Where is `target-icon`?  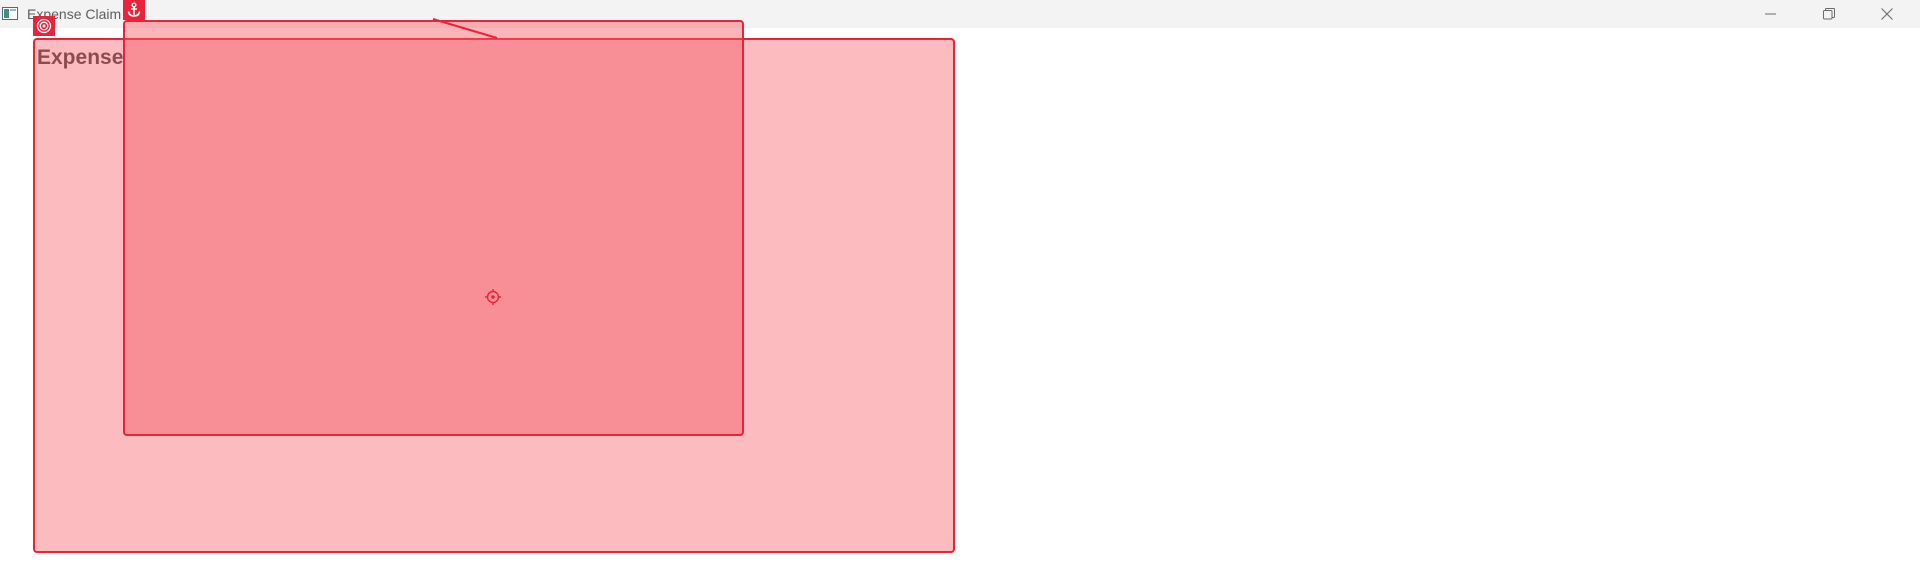 target-icon is located at coordinates (44, 26).